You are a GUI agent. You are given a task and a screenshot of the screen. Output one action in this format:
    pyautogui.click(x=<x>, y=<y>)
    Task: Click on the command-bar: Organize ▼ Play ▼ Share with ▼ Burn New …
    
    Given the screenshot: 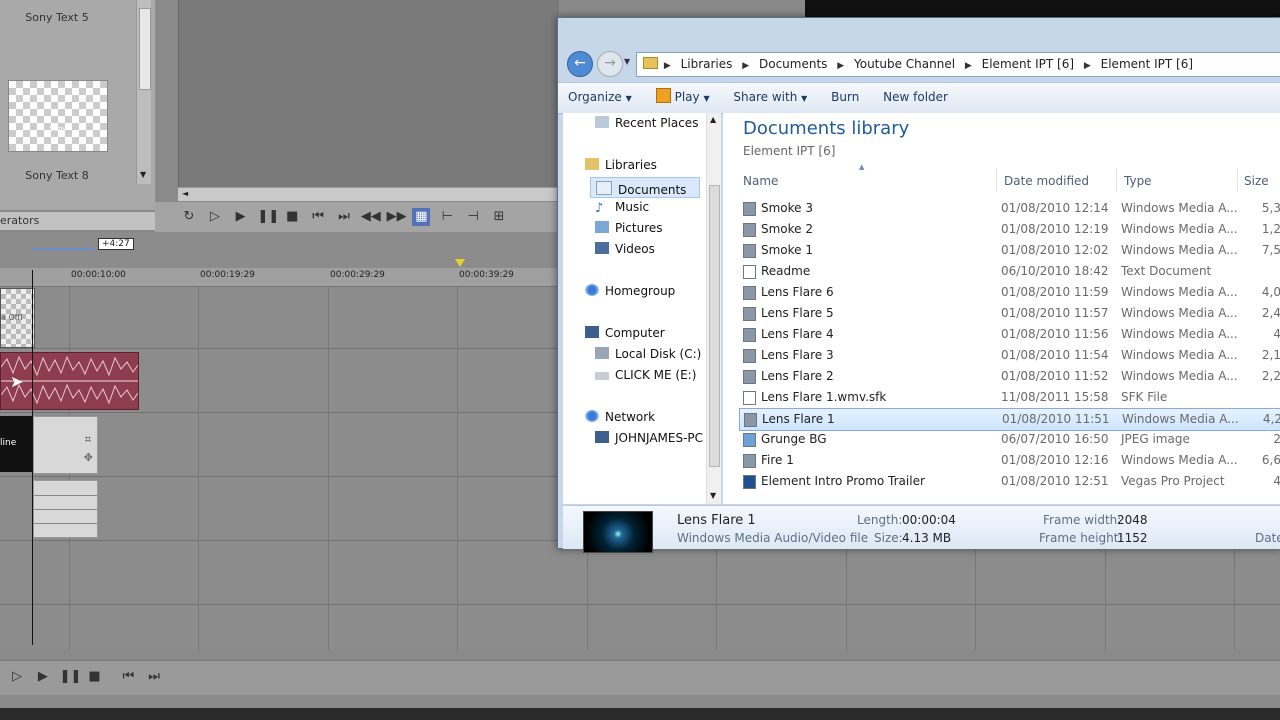 What is the action you would take?
    pyautogui.click(x=919, y=98)
    